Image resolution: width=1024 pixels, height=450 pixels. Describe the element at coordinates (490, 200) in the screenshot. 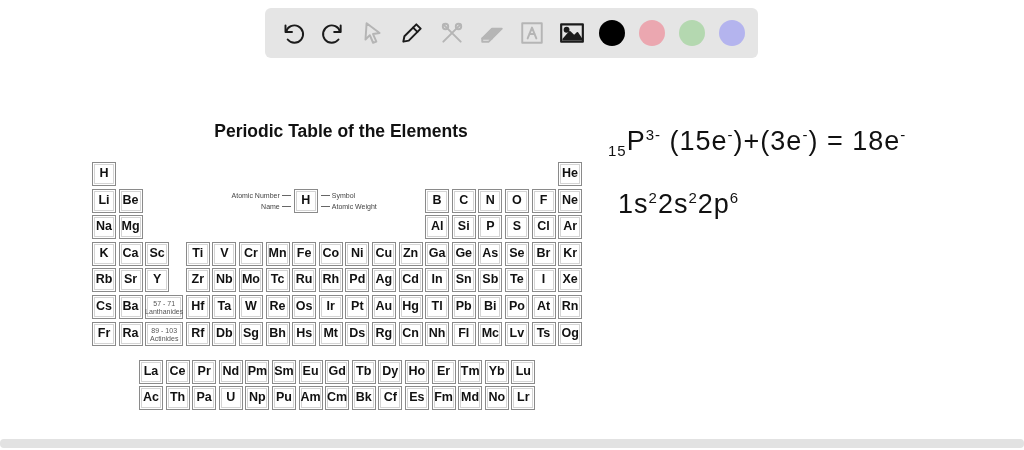

I see `element-tile: N` at that location.